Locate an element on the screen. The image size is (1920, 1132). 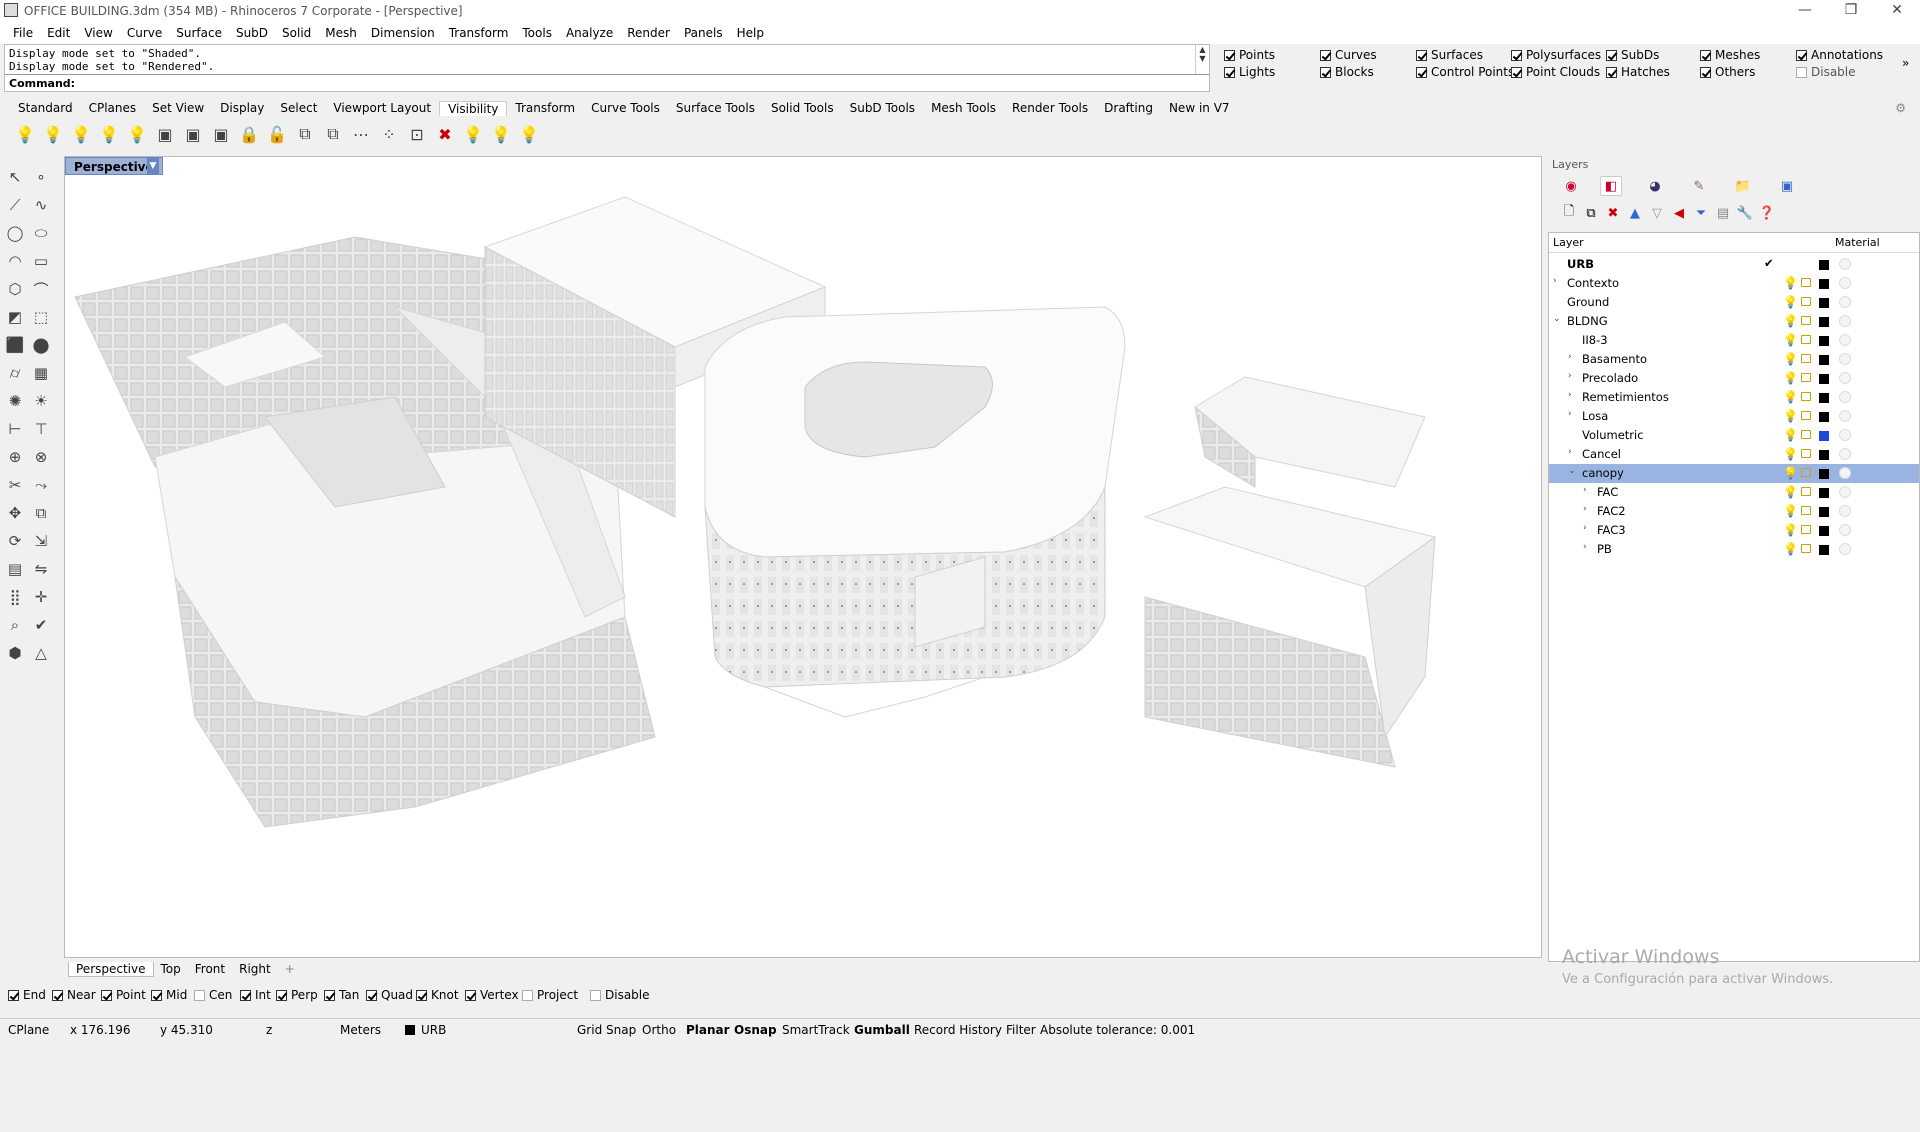
hide-swap-icon: 💡 is located at coordinates (109, 134).